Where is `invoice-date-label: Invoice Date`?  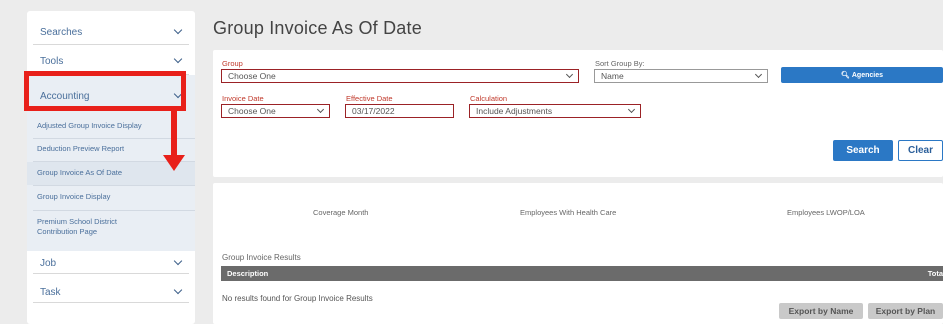 invoice-date-label: Invoice Date is located at coordinates (243, 98).